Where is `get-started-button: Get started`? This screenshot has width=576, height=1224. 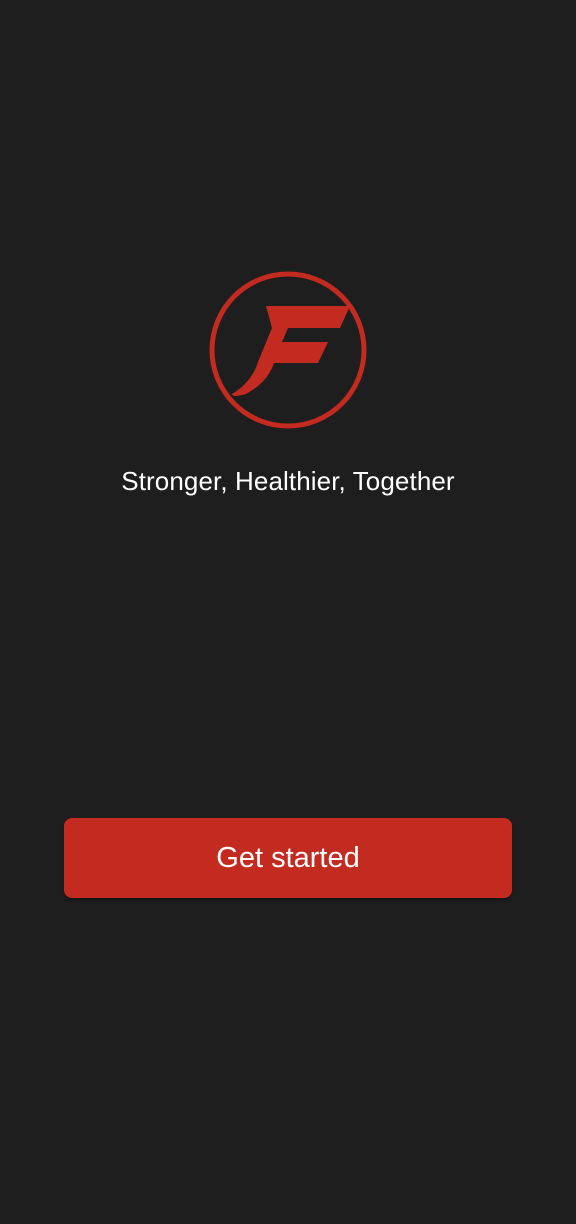 get-started-button: Get started is located at coordinates (288, 858).